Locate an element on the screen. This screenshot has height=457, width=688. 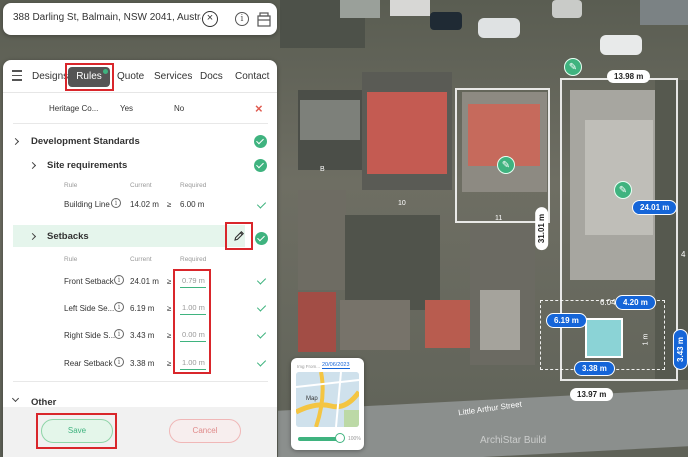
dimension-label: 3.43 m is located at coordinates (680, 349).